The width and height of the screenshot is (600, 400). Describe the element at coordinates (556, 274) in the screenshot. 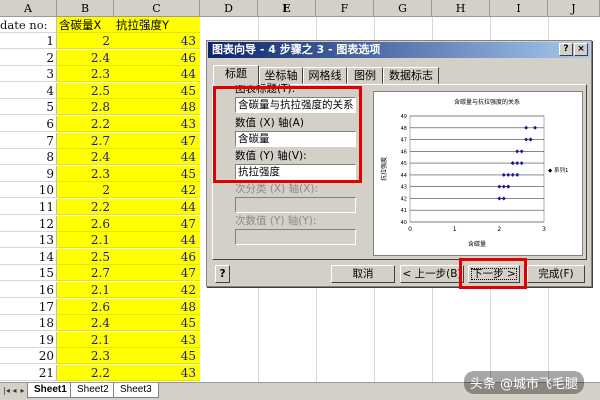

I see `finish-button: 完成(F)` at that location.